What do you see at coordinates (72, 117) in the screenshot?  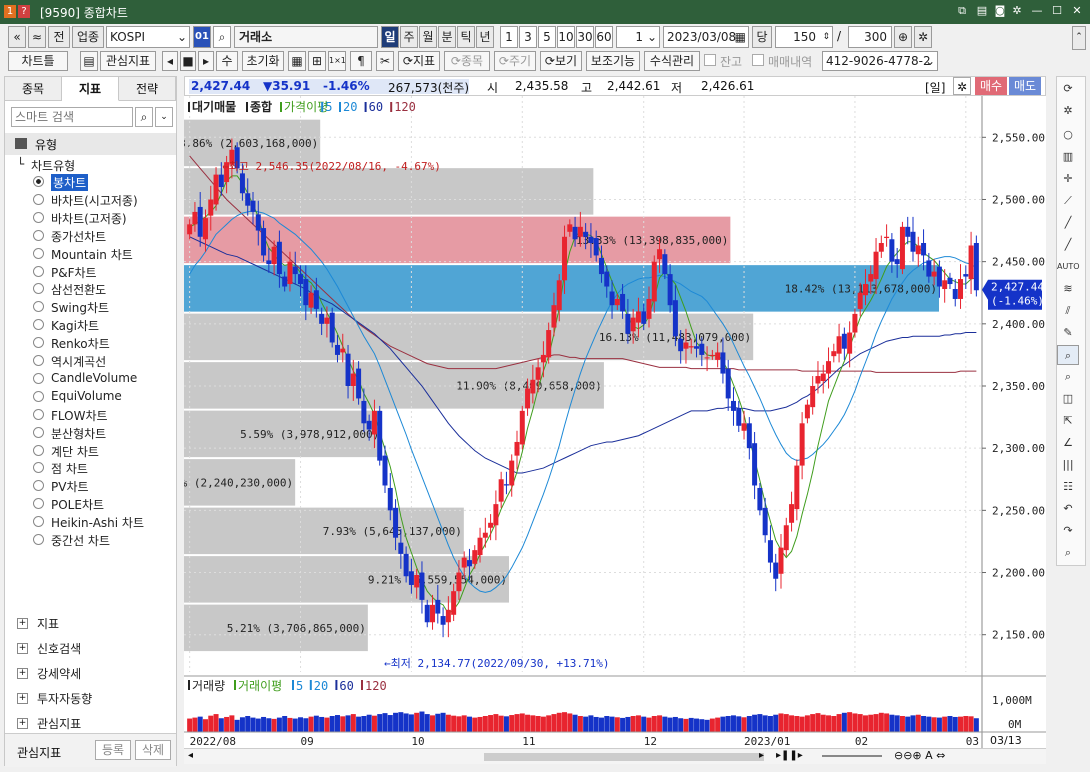 I see `smart-search-field` at bounding box center [72, 117].